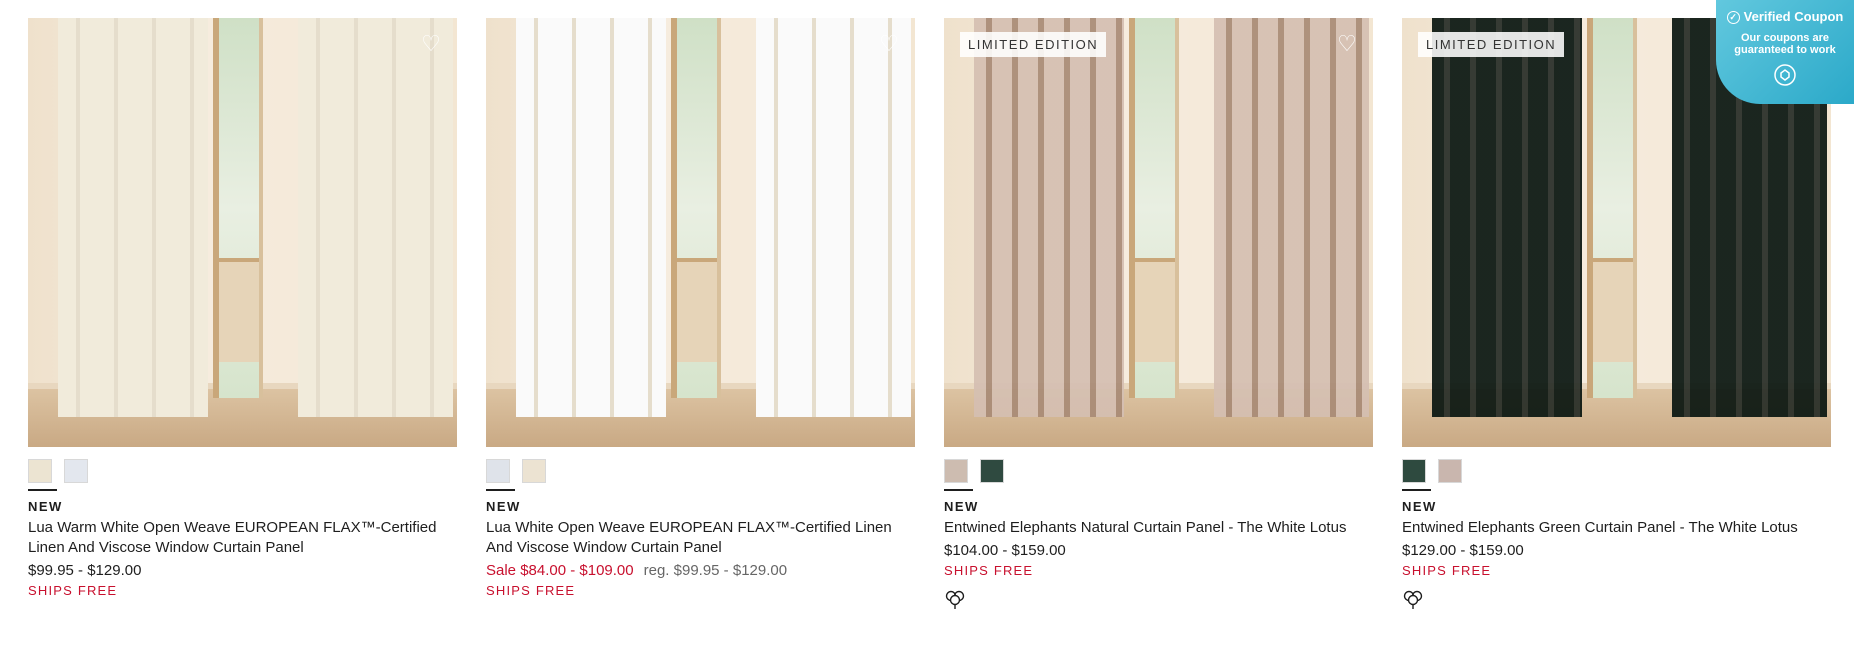 The image size is (1854, 657). I want to click on regular-price: reg. $99.95 - $129.00, so click(715, 570).